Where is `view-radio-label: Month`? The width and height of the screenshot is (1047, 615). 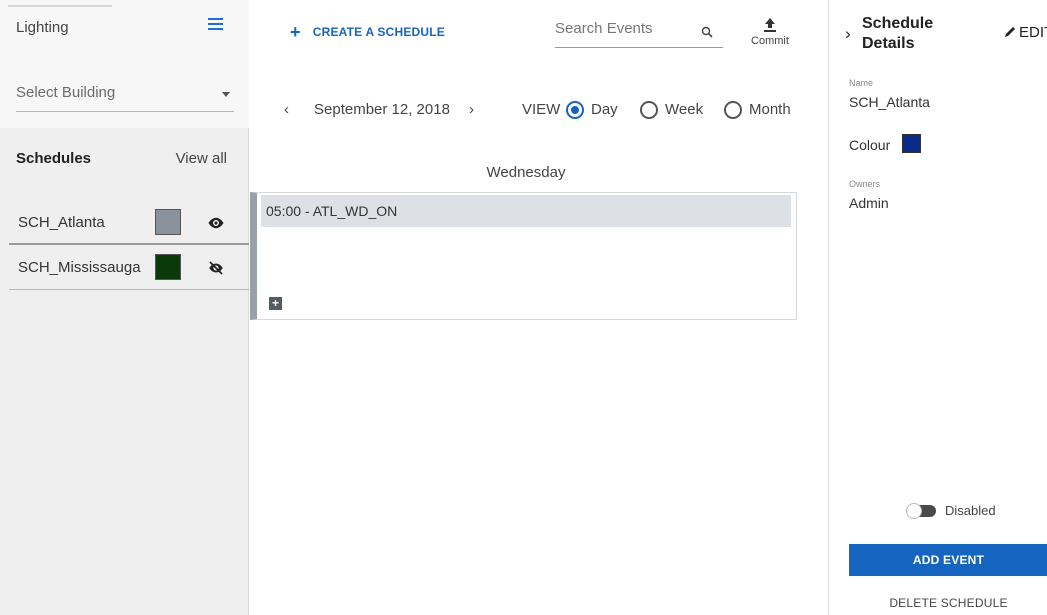
view-radio-label: Month is located at coordinates (770, 109).